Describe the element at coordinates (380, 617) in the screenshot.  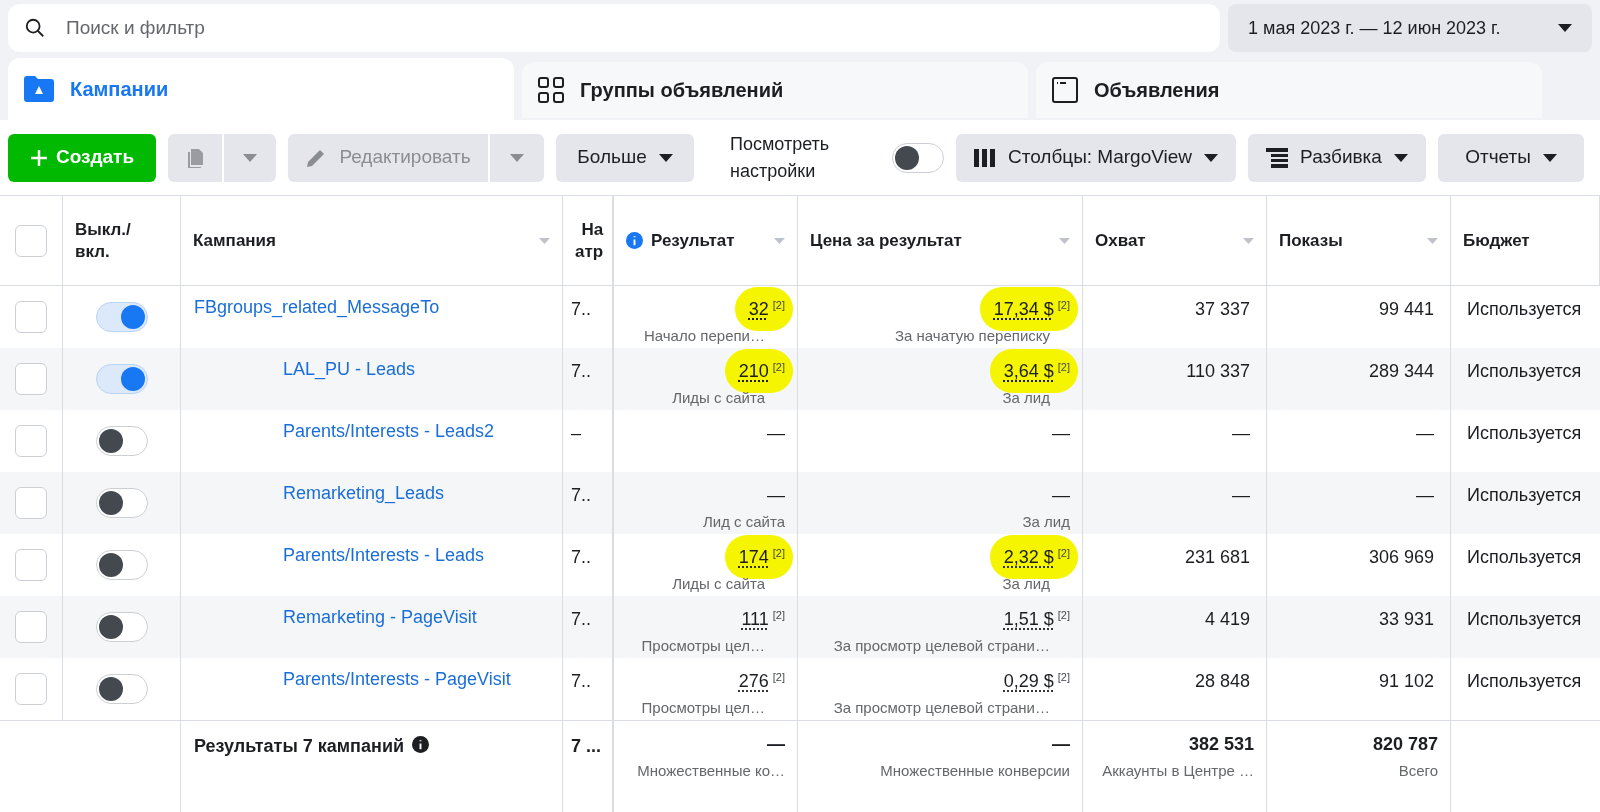
I see `campaign-link: Remarketing - PageVisit` at that location.